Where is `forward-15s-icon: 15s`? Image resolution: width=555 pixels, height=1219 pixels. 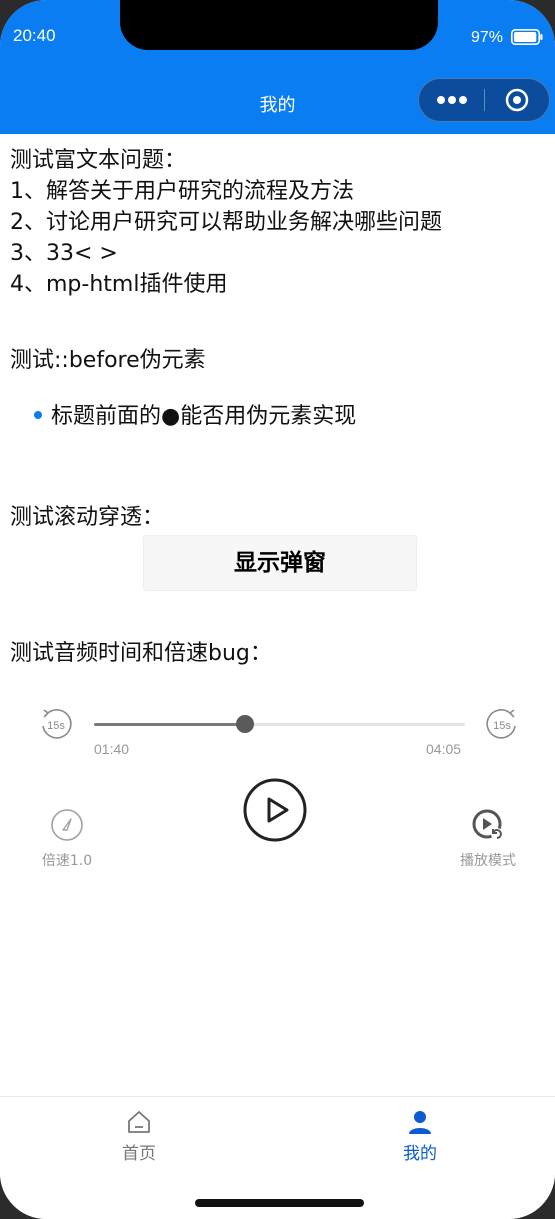 forward-15s-icon: 15s is located at coordinates (502, 724).